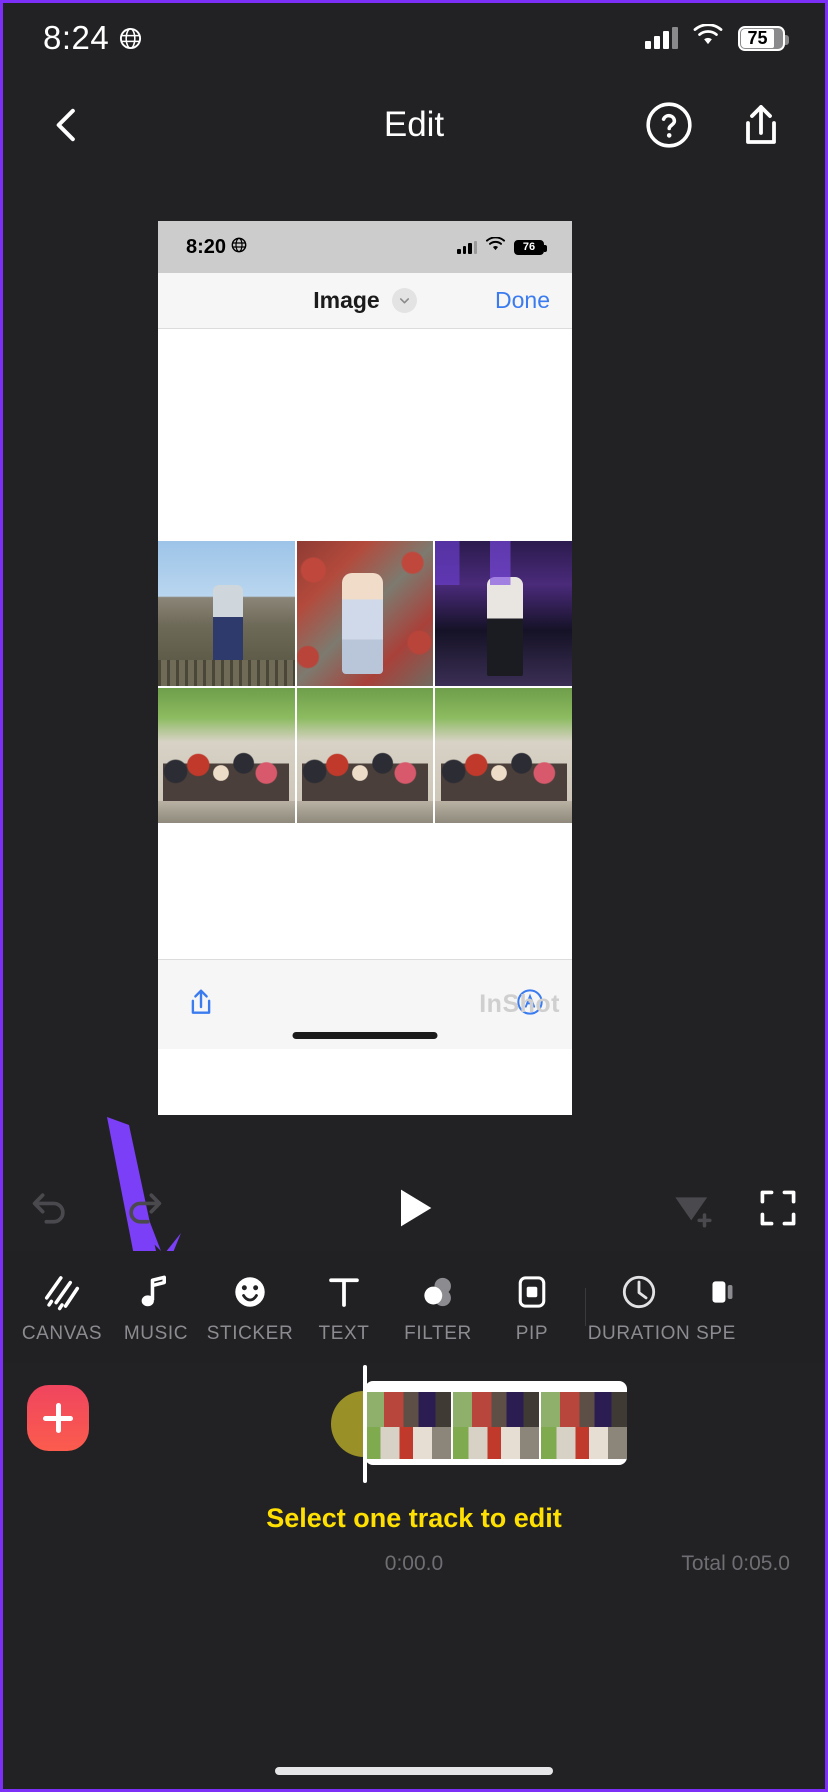 This screenshot has width=828, height=1792. What do you see at coordinates (62, 1292) in the screenshot?
I see `canvas-stripes-icon` at bounding box center [62, 1292].